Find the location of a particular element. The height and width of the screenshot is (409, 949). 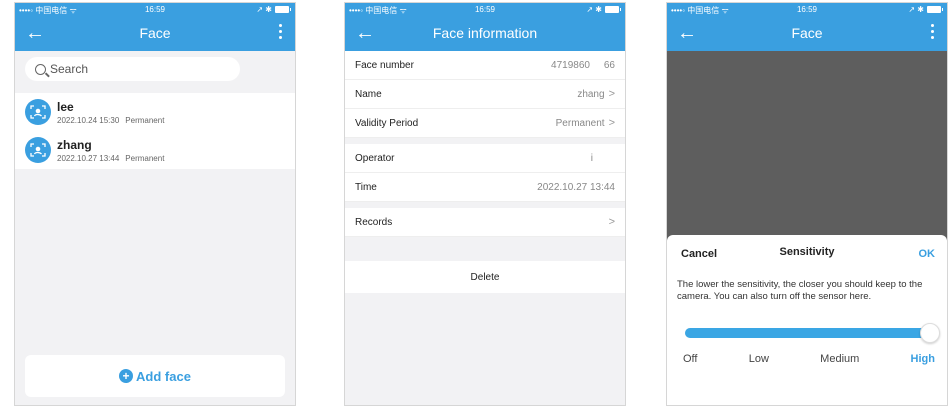

level-medium: Medium is located at coordinates (839, 359).